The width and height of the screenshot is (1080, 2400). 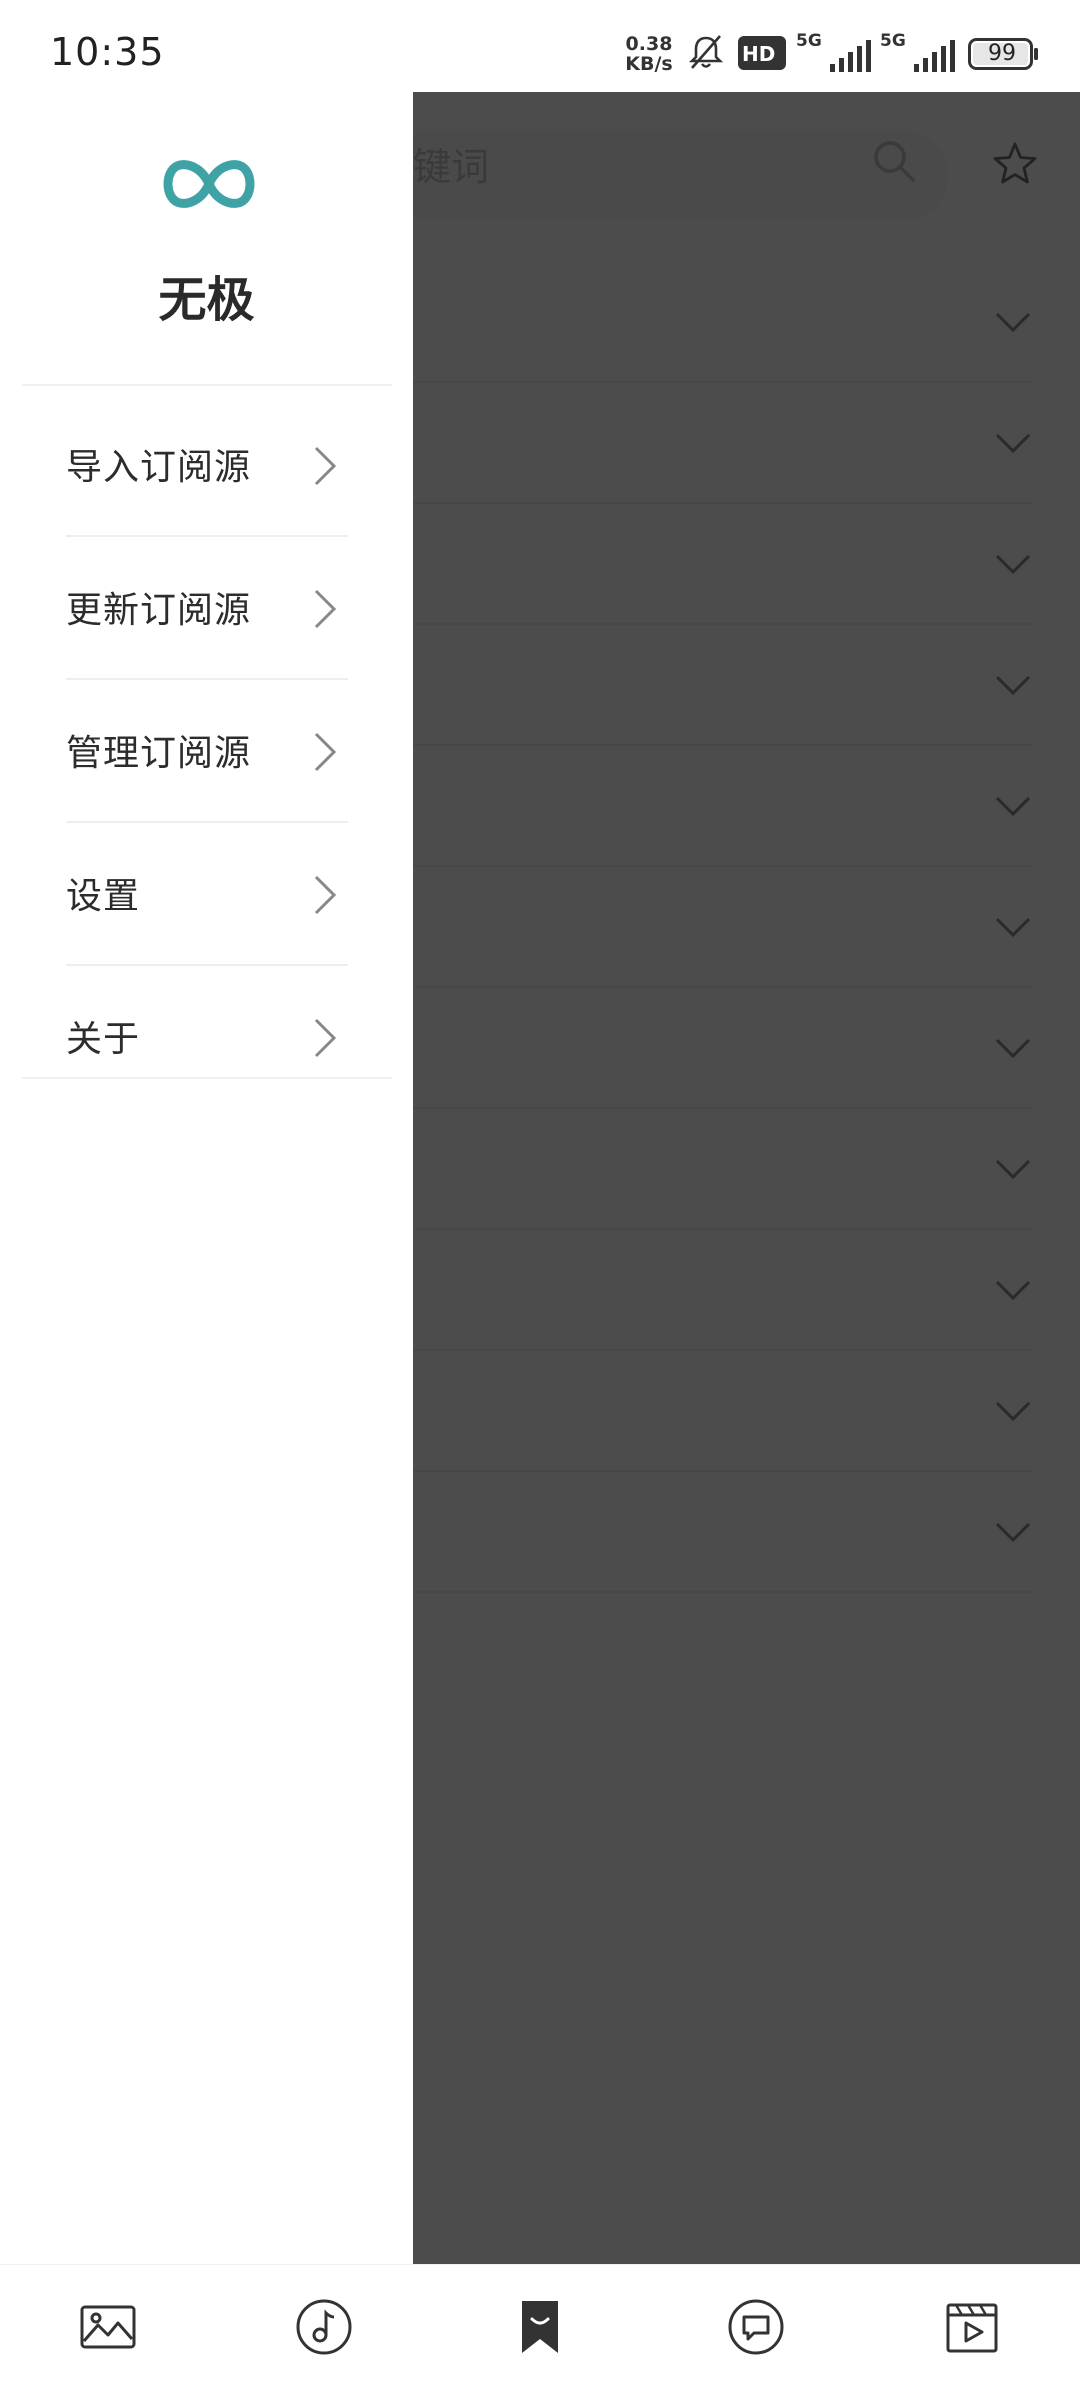 I want to click on nav-chat-button, so click(x=756, y=2327).